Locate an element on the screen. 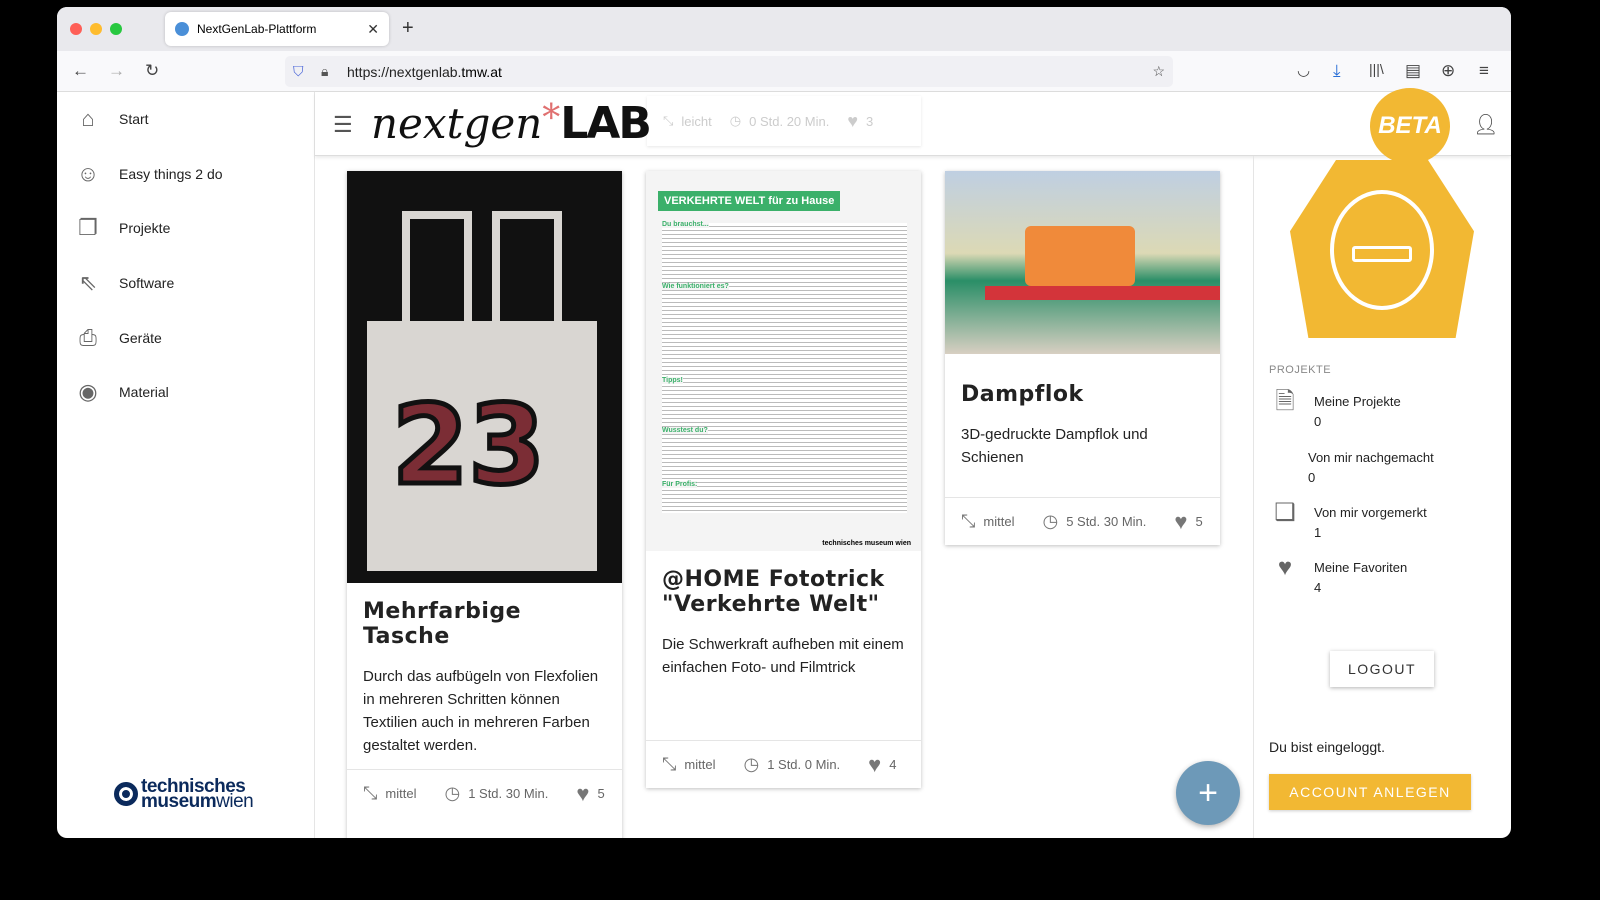 The height and width of the screenshot is (900, 1600). section-heading: PROJEKTE is located at coordinates (1300, 370).